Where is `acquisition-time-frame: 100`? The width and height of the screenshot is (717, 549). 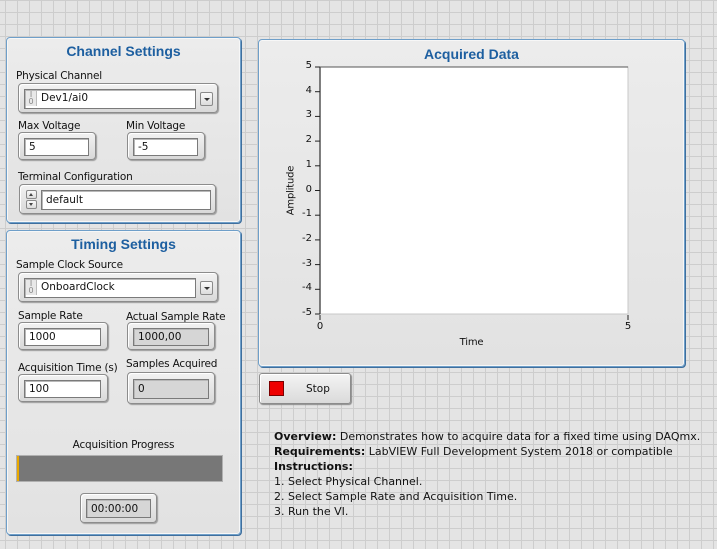
acquisition-time-frame: 100 is located at coordinates (63, 388).